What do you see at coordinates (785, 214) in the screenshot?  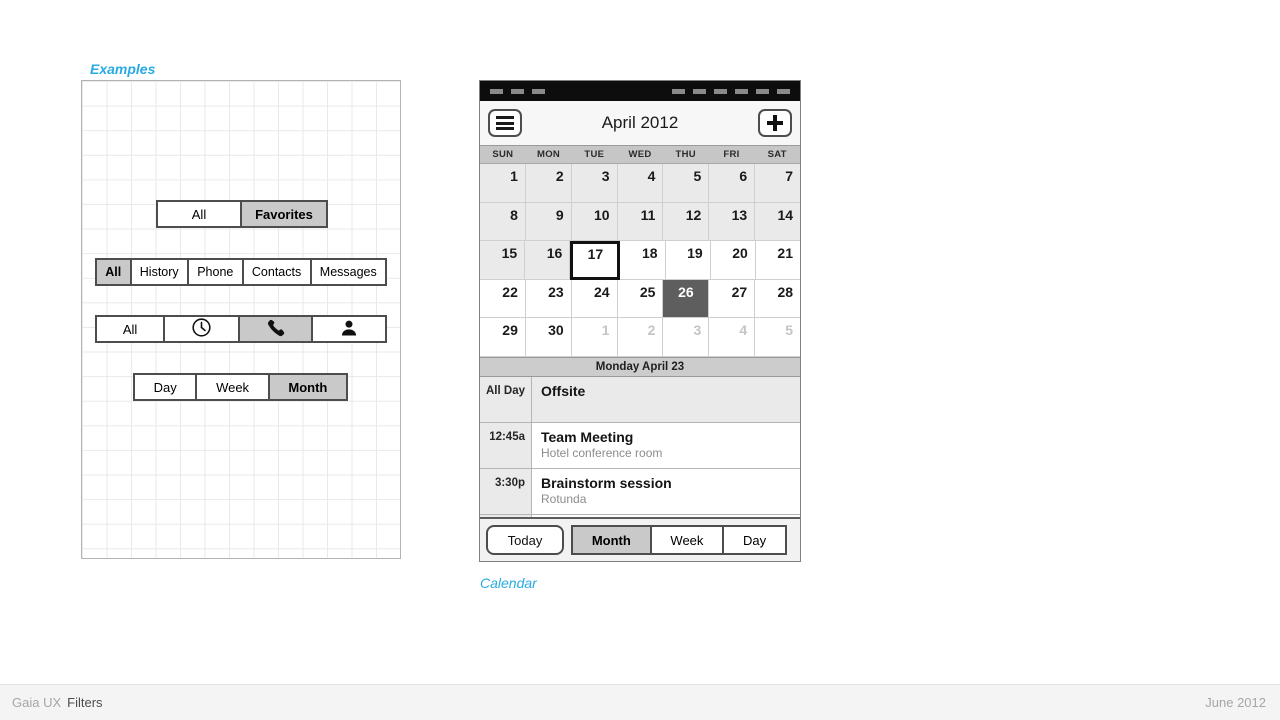 I see `day-number: 14` at bounding box center [785, 214].